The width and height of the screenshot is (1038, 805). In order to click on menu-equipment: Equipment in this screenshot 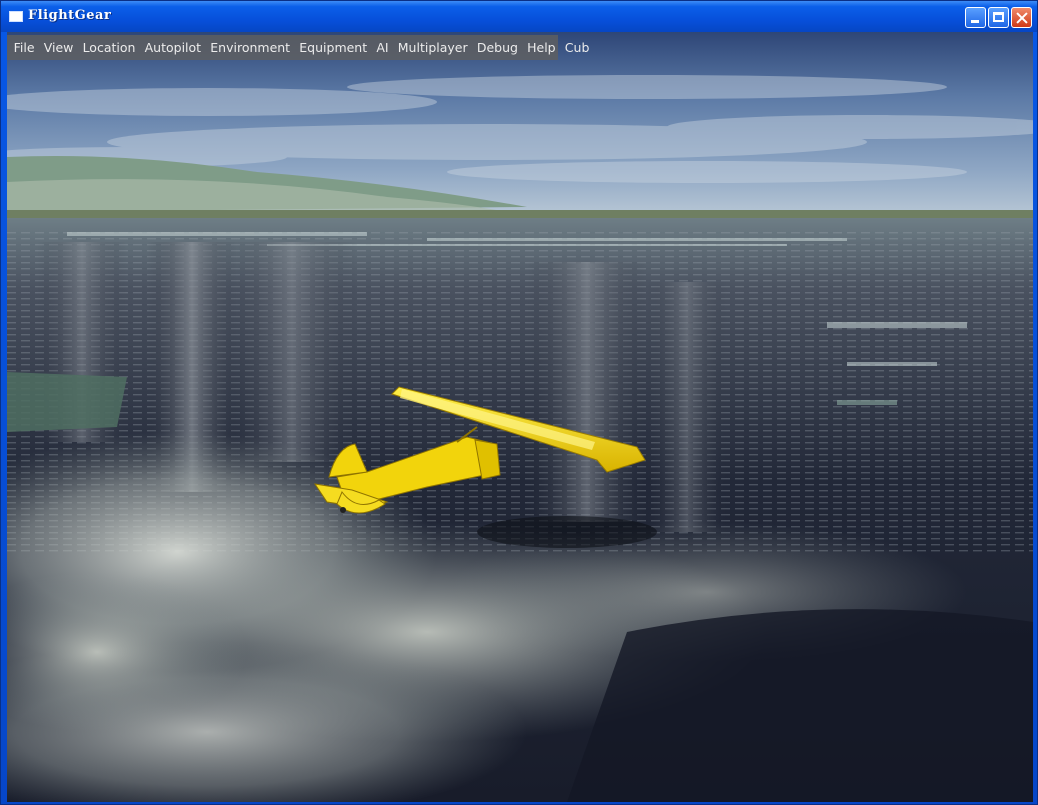, I will do `click(333, 47)`.